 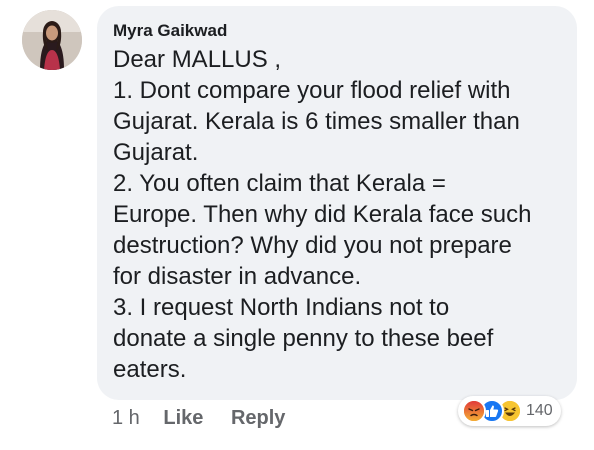 What do you see at coordinates (474, 411) in the screenshot?
I see `angry-icon` at bounding box center [474, 411].